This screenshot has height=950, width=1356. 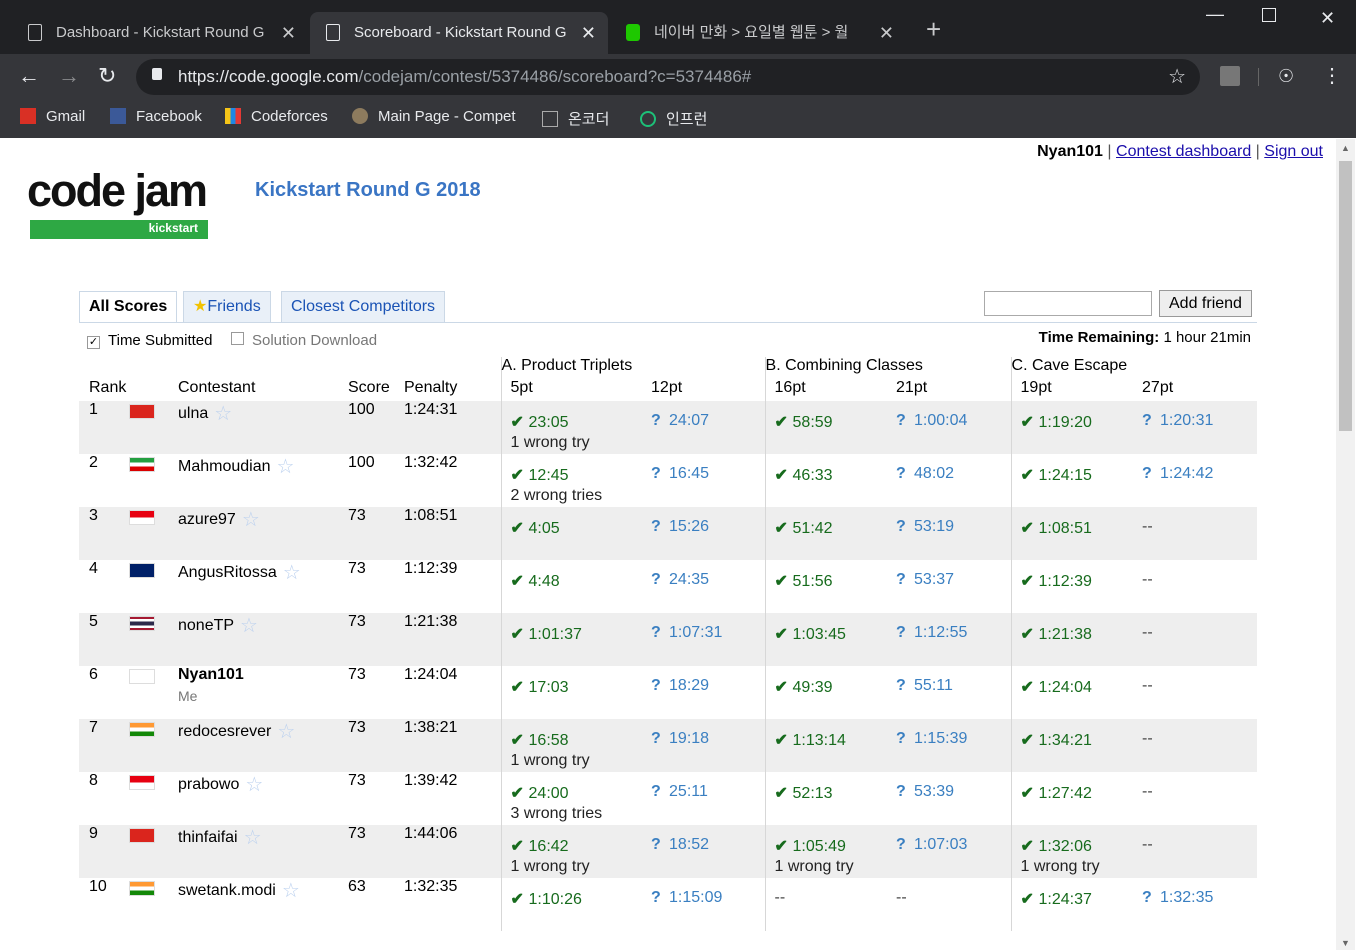 What do you see at coordinates (276, 116) in the screenshot?
I see `bookmark-codeforces: Codeforces` at bounding box center [276, 116].